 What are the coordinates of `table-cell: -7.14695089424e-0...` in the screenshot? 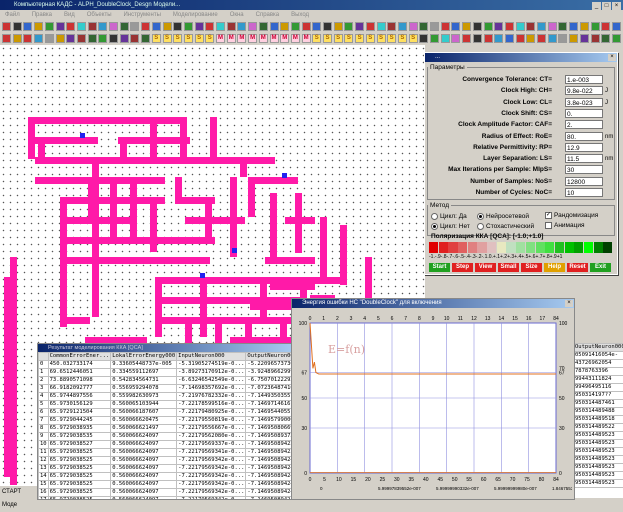 It's located at (269, 477).